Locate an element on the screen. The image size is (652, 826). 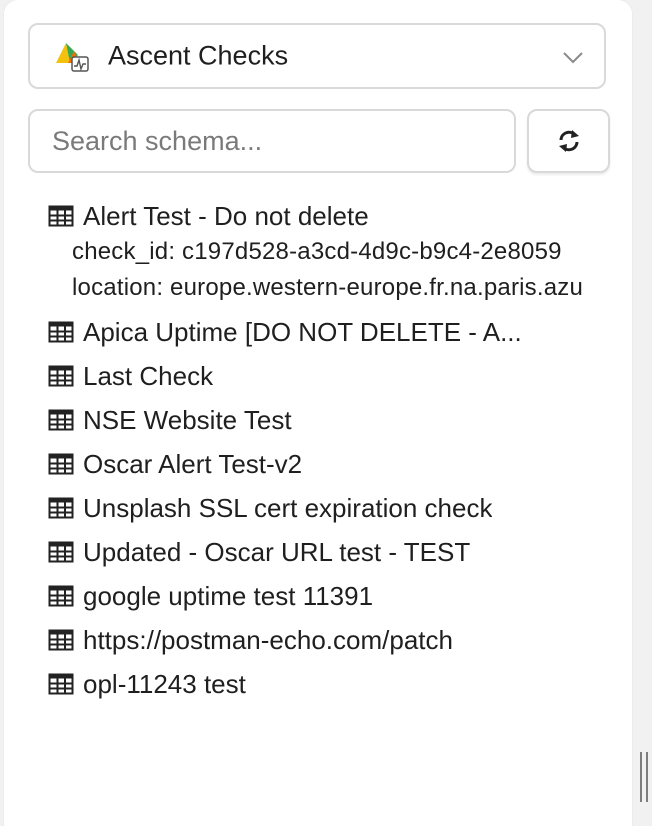
schema-item: Oscar Alert Test-v2 is located at coordinates (329, 464).